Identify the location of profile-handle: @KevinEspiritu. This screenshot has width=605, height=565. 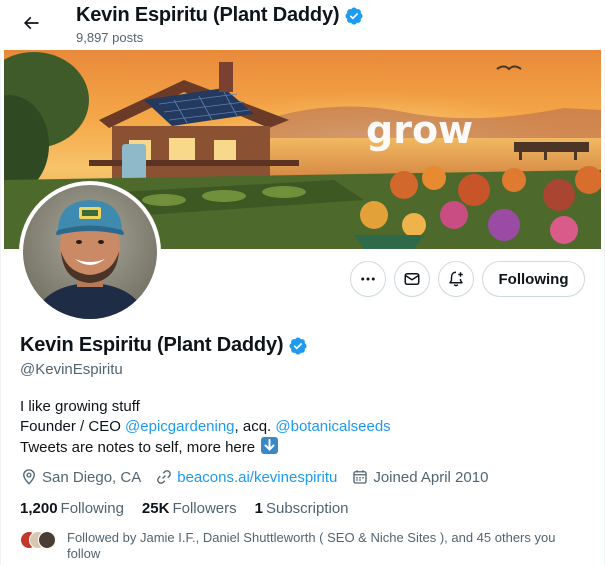
(71, 369).